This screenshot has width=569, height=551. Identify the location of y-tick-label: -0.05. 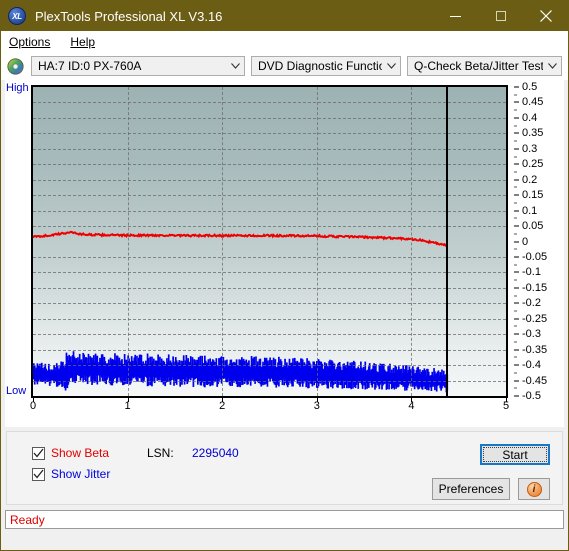
(535, 256).